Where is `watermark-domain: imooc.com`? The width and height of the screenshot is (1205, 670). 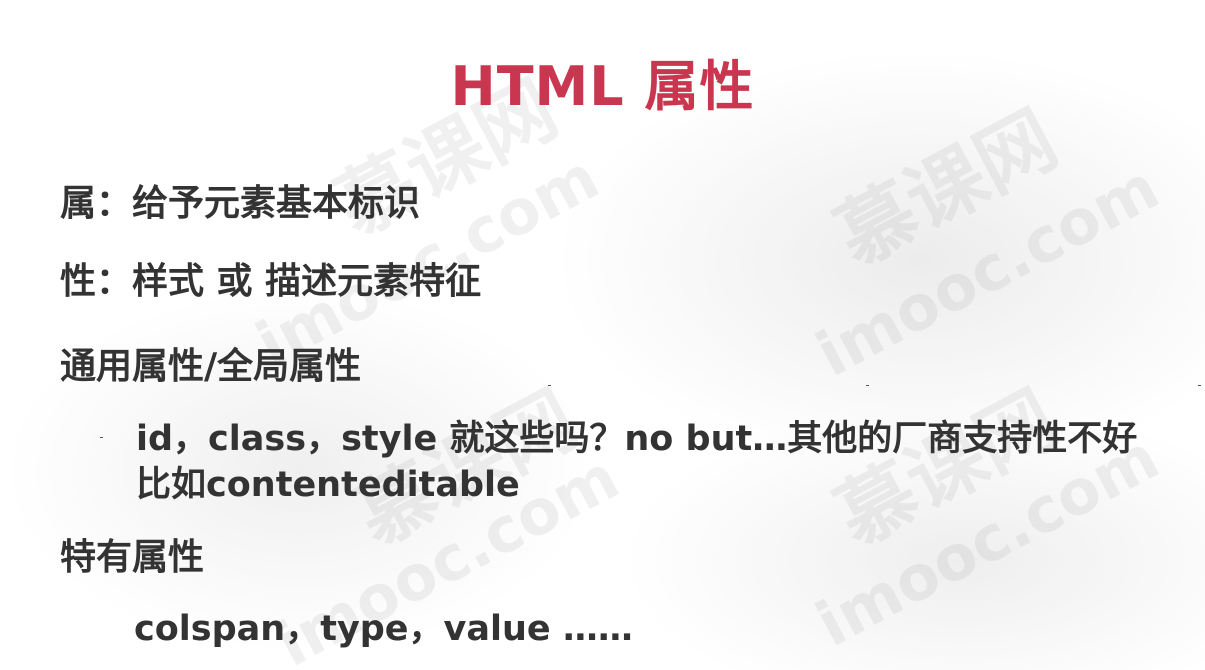
watermark-domain: imooc.com is located at coordinates (987, 270).